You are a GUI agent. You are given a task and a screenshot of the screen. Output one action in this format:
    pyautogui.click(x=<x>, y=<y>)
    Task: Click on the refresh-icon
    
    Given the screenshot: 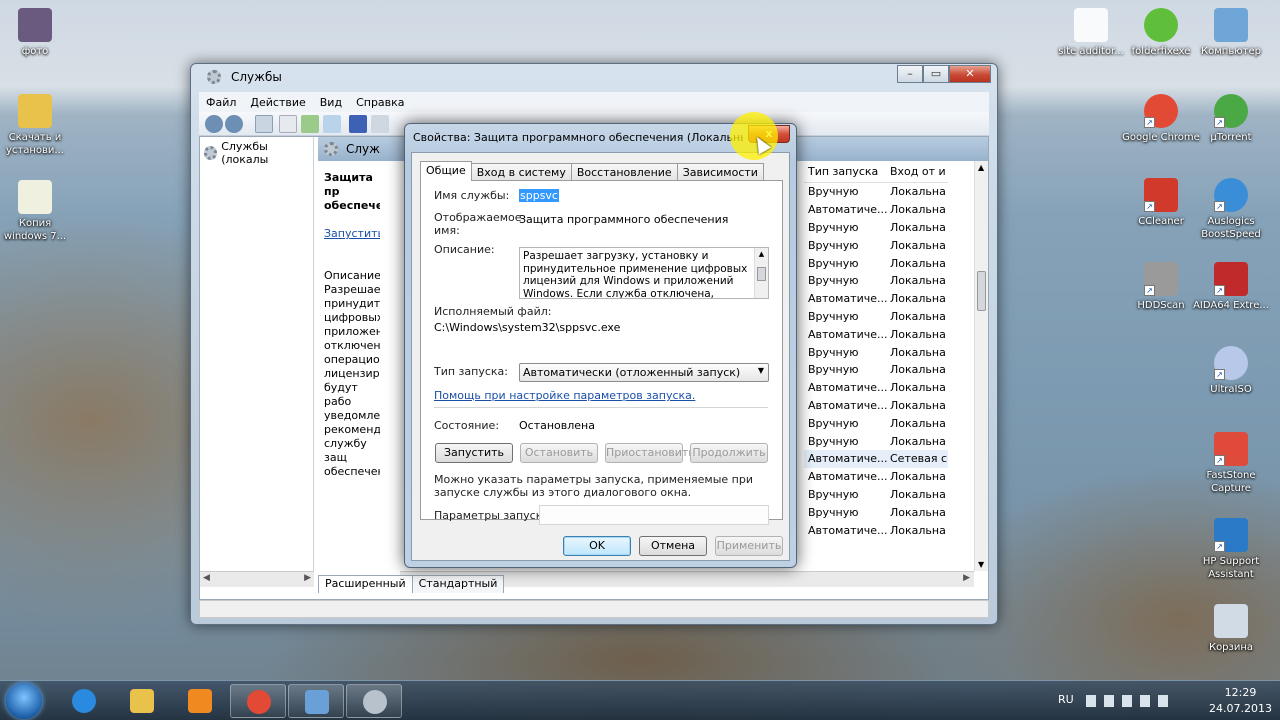 What is the action you would take?
    pyautogui.click(x=310, y=124)
    